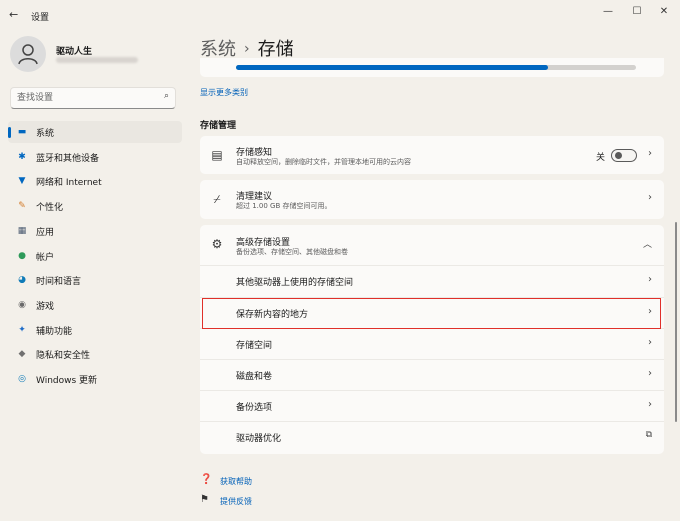  I want to click on toggle-knob, so click(618, 155).